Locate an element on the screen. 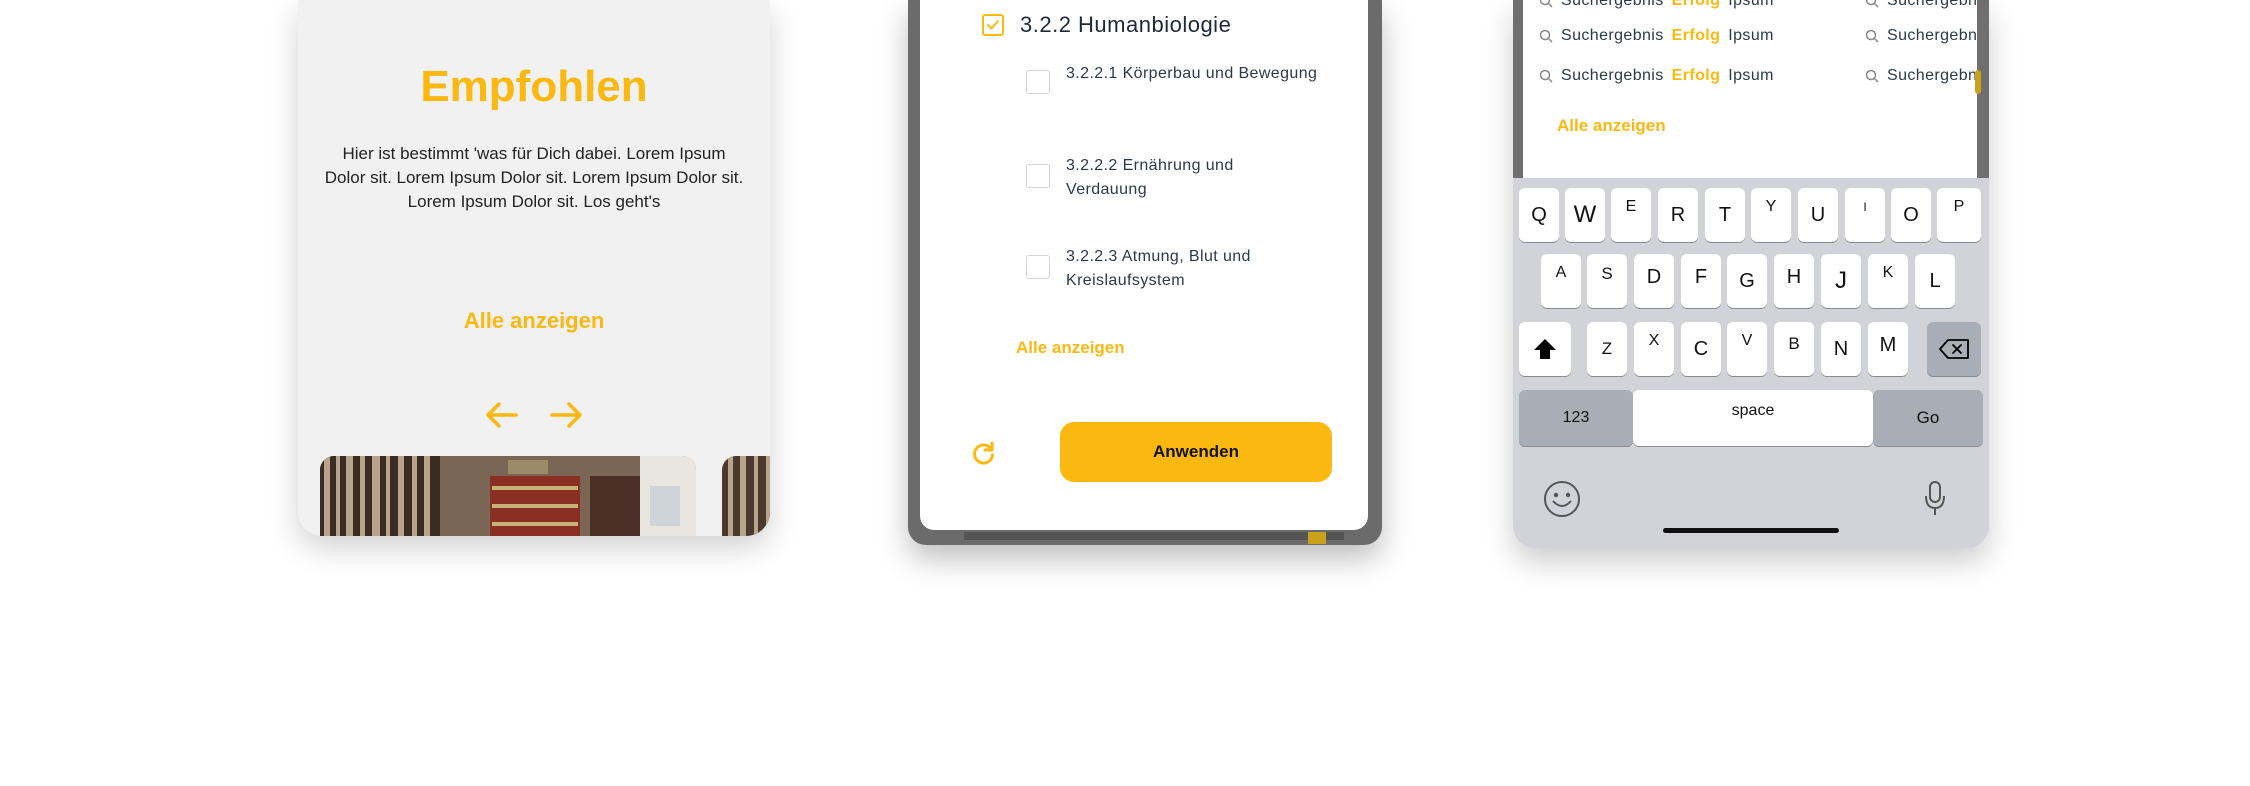 This screenshot has height=786, width=2250. background-content-peek is located at coordinates (1154, 536).